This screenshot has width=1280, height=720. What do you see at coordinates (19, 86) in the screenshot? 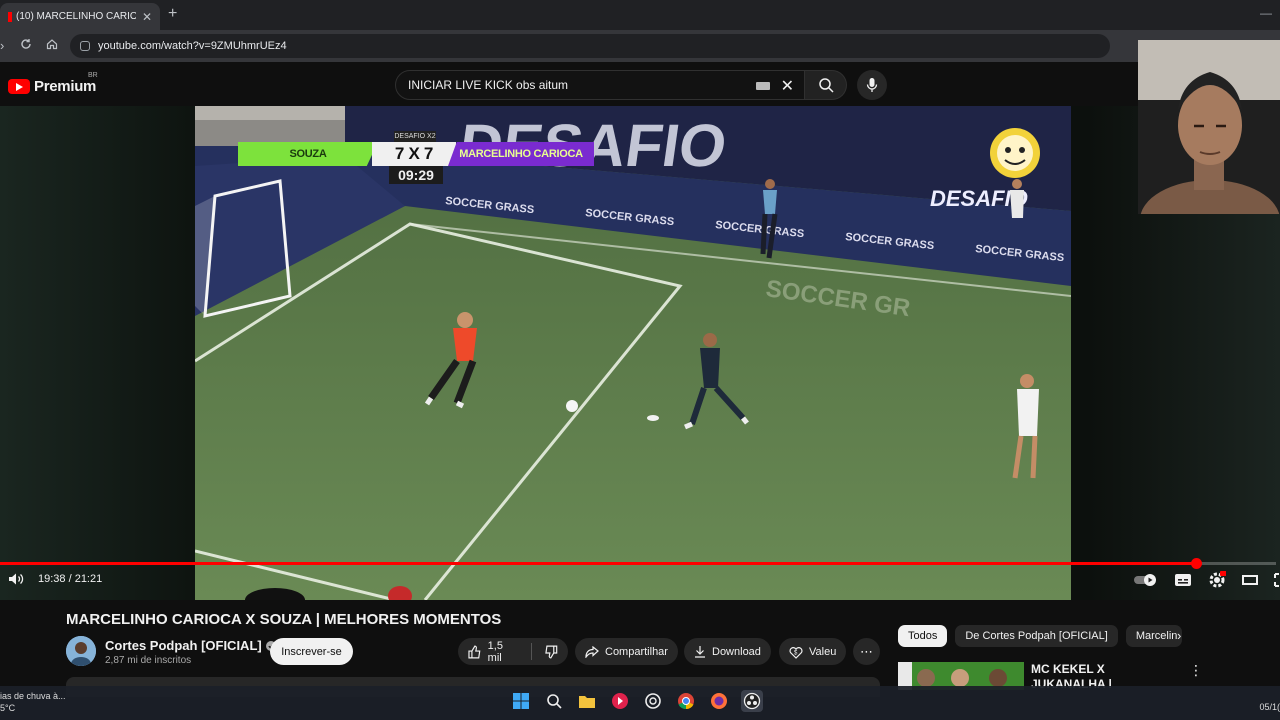
I see `youtube-play-logo-icon` at bounding box center [19, 86].